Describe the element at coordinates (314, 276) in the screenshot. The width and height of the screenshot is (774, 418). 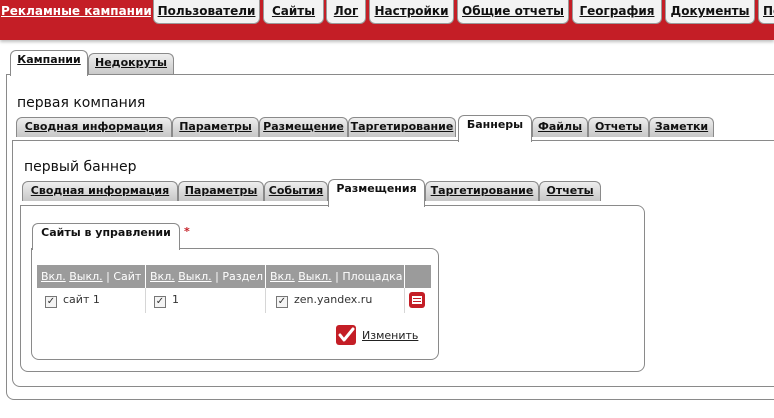
I see `placement-disable-all-link: Выкл.` at that location.